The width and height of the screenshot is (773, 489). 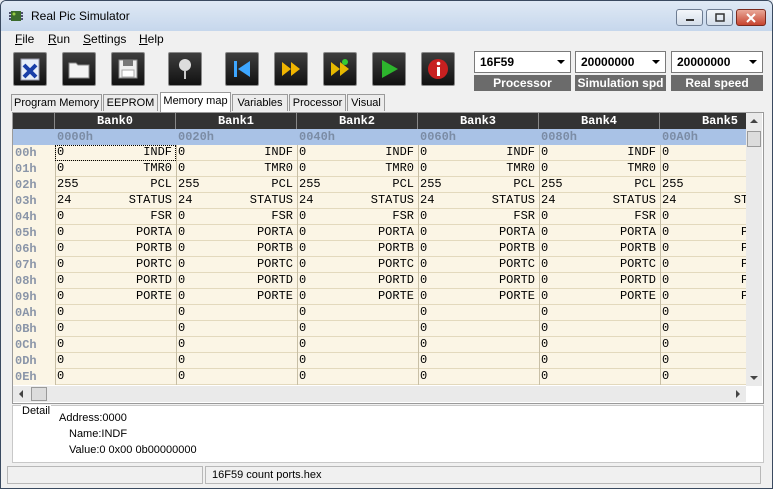 What do you see at coordinates (689, 17) in the screenshot?
I see `minimize-button` at bounding box center [689, 17].